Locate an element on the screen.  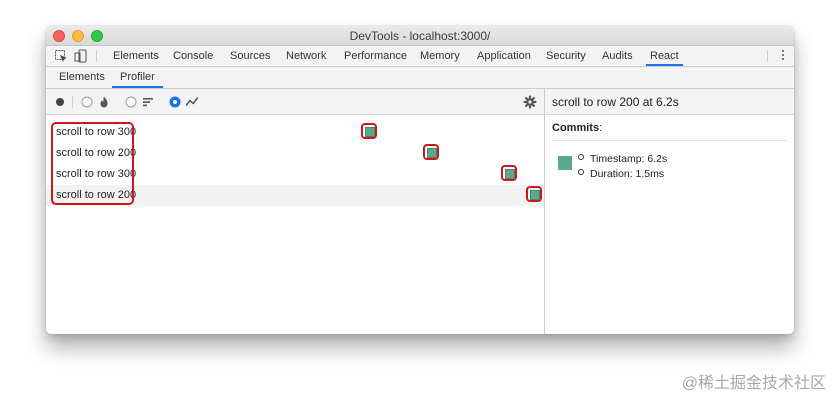
commits-label: Commits is located at coordinates (576, 128).